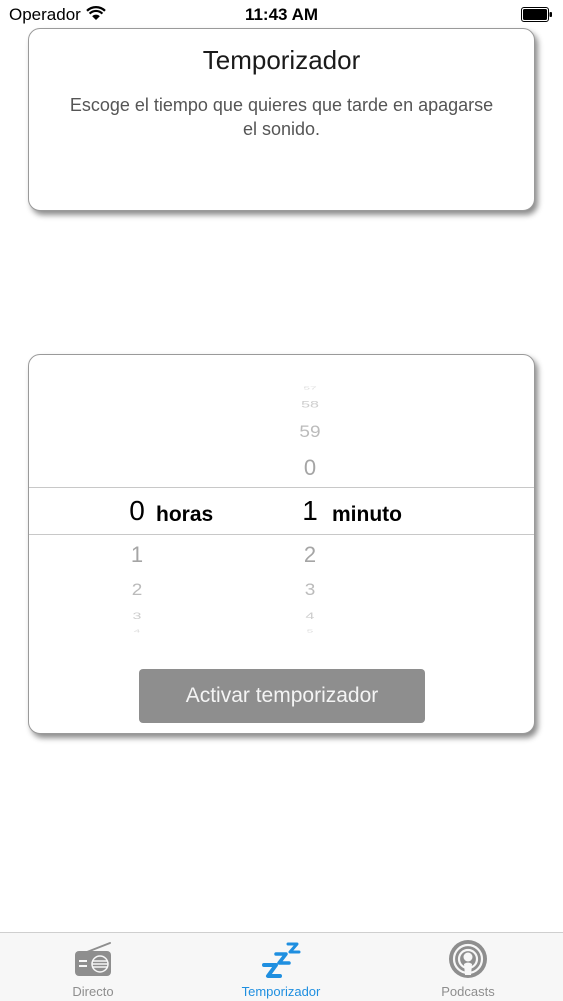 The image size is (563, 1001). I want to click on tab-temporizador: Temporizador, so click(281, 967).